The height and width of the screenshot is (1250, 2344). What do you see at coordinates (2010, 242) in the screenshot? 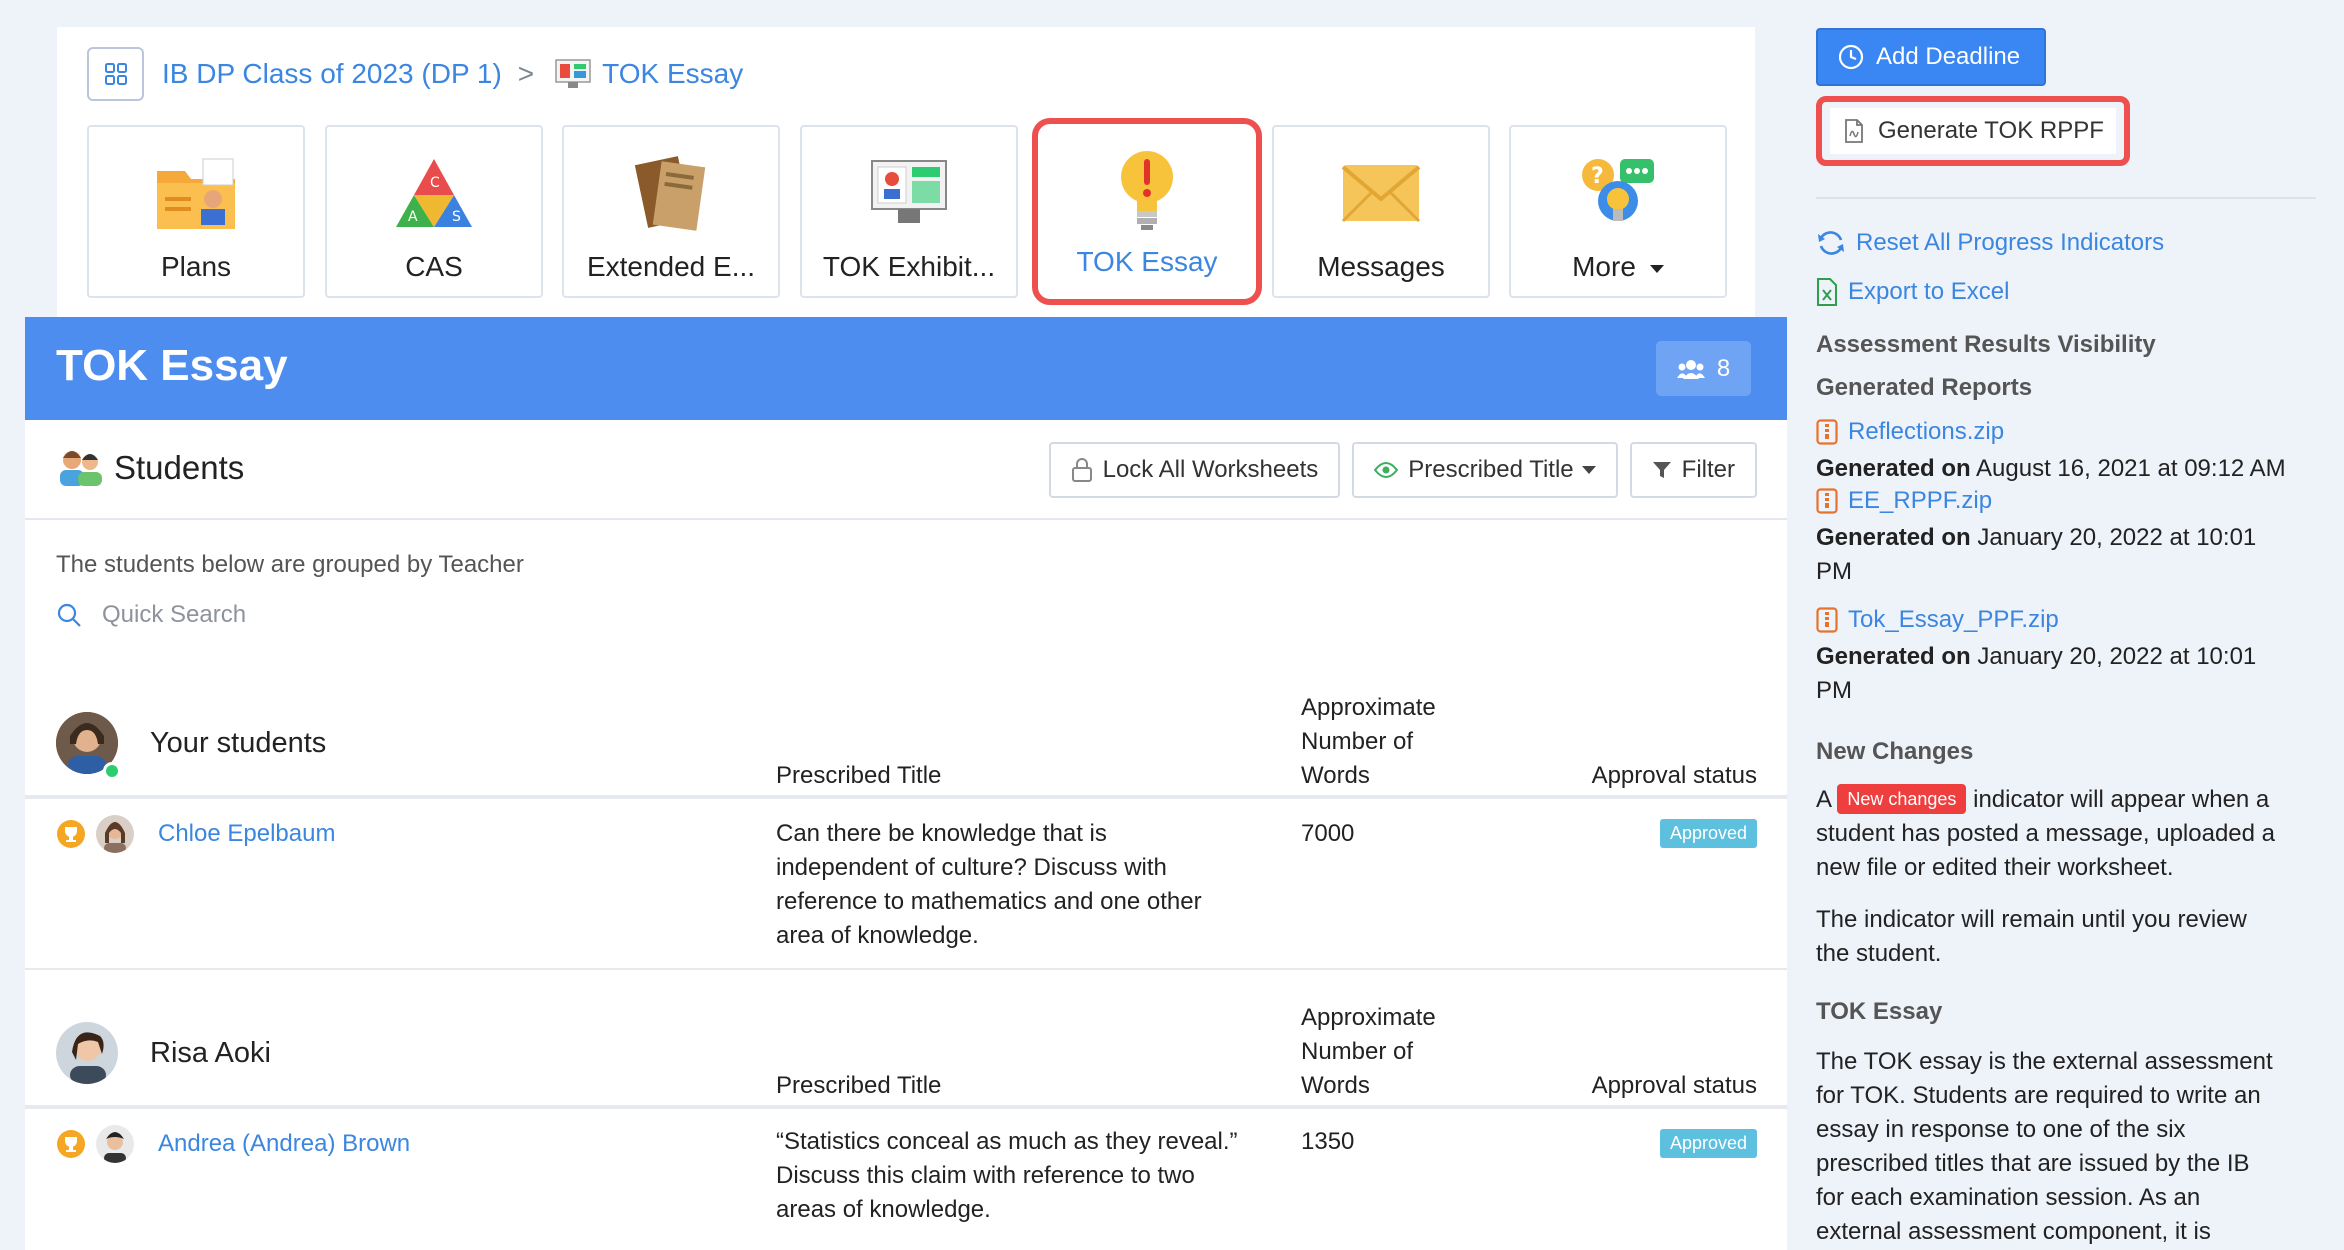
I see `reset-progress-label: Reset All Progress Indicators` at bounding box center [2010, 242].